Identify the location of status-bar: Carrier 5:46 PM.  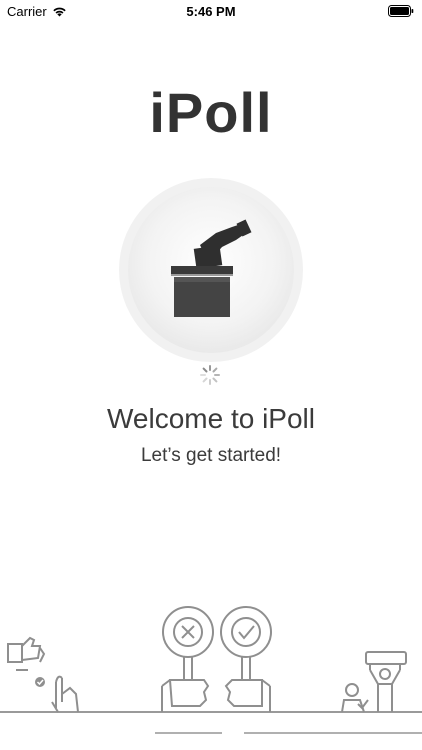
(211, 11).